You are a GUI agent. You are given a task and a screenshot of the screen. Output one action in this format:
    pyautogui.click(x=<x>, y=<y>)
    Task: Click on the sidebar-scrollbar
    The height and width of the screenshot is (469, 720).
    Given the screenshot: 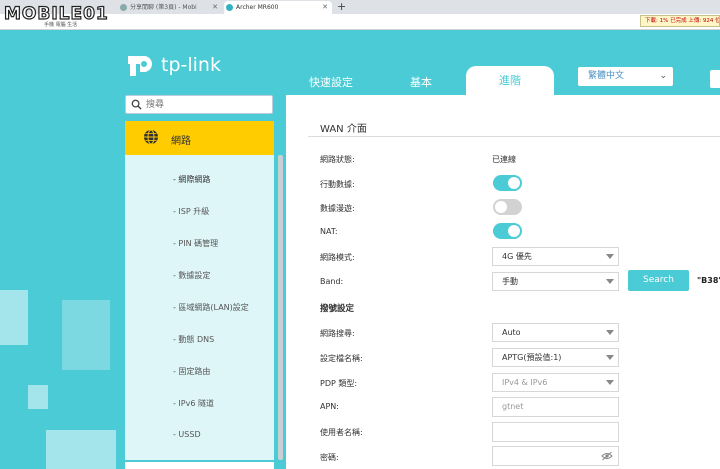 What is the action you would take?
    pyautogui.click(x=280, y=307)
    